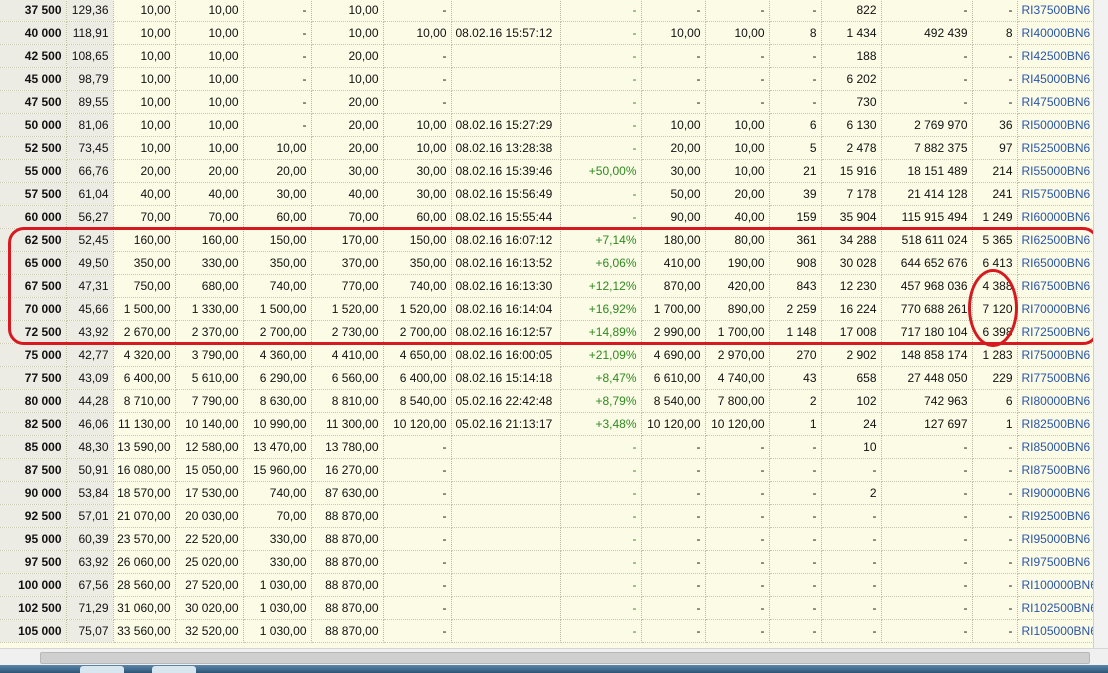  Describe the element at coordinates (33, 194) in the screenshot. I see `strike-cell: 57 500` at that location.